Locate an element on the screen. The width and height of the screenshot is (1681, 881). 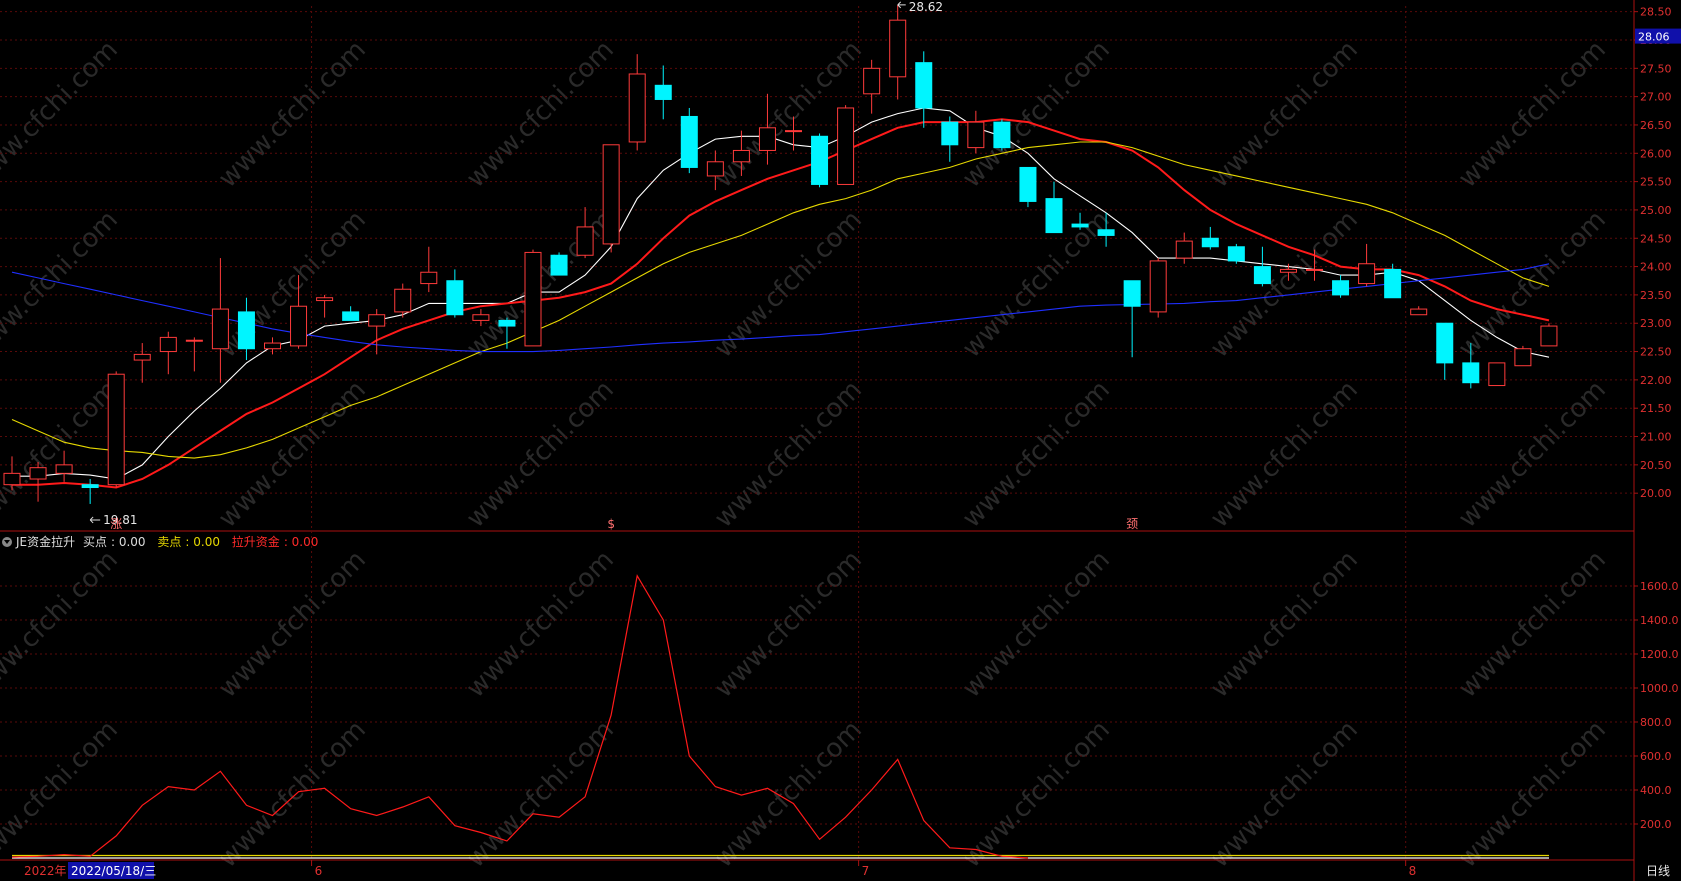
month-tick-label: 6 is located at coordinates (319, 871).